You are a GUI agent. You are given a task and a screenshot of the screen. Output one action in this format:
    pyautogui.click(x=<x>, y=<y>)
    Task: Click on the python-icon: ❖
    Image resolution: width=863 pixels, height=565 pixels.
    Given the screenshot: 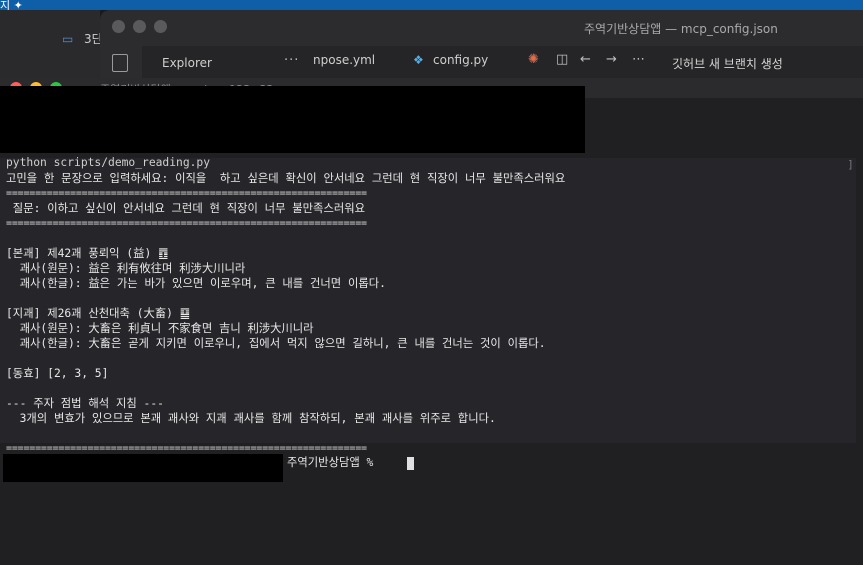 What is the action you would take?
    pyautogui.click(x=418, y=60)
    